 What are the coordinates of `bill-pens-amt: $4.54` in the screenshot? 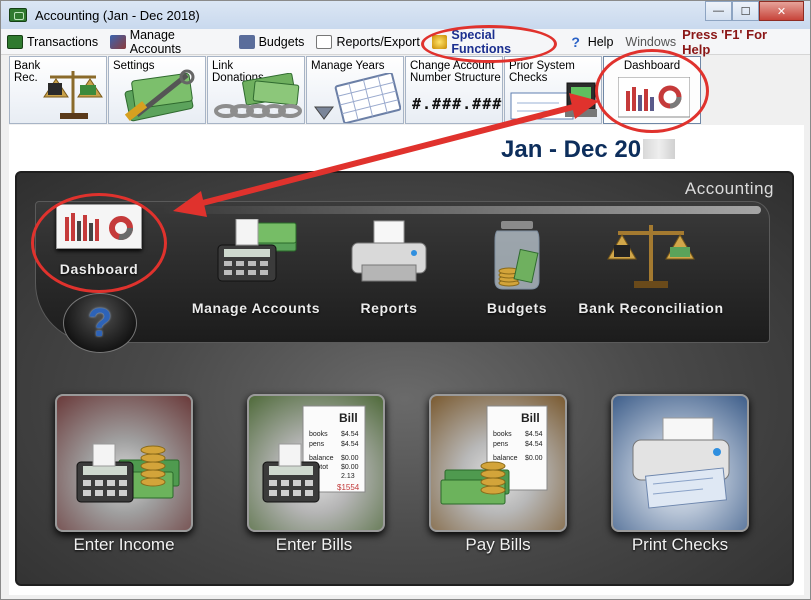 It's located at (350, 444).